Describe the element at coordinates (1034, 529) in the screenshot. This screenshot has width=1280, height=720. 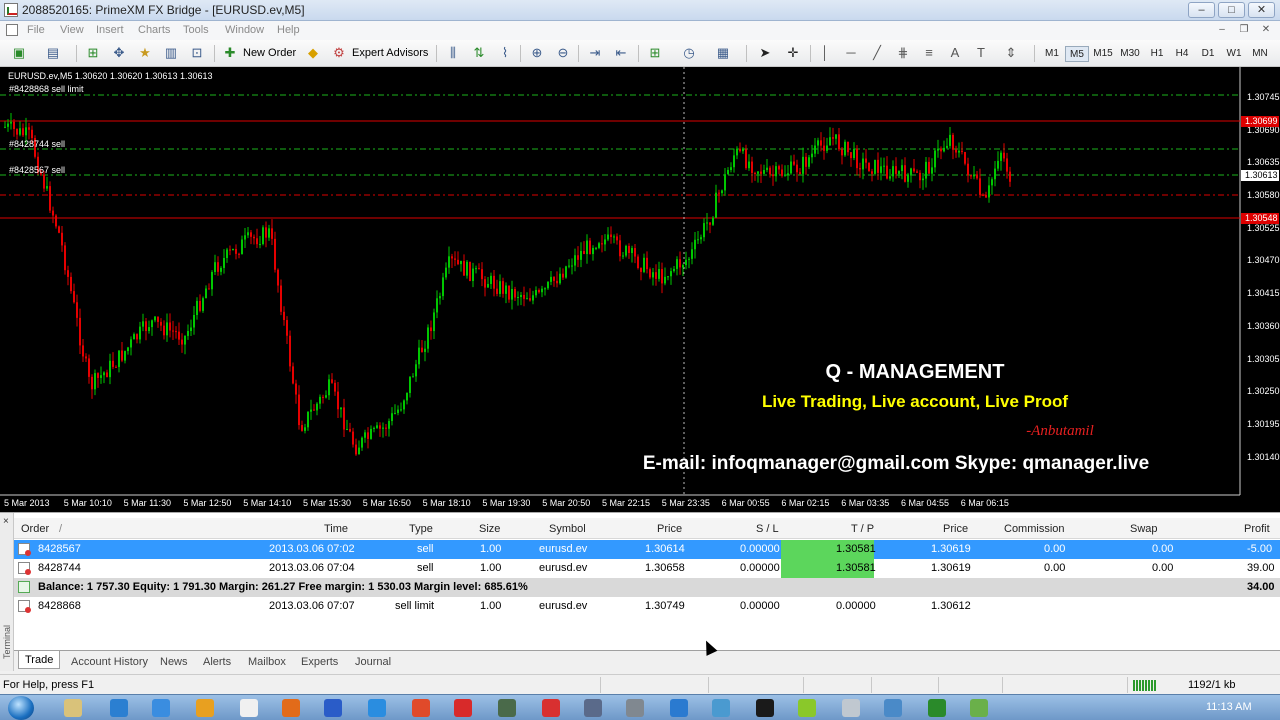
I see `col-commission: Commission` at that location.